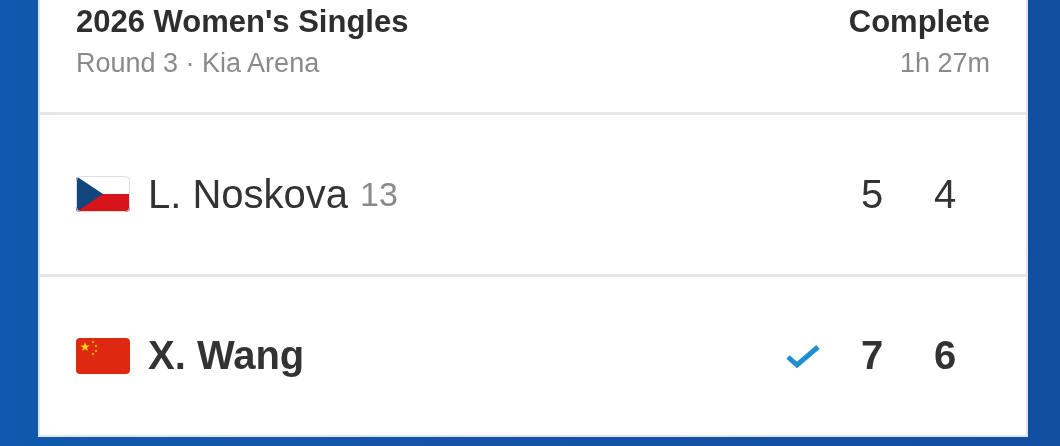  I want to click on event-subtitle: Round 3 · Kia Arena, so click(198, 63).